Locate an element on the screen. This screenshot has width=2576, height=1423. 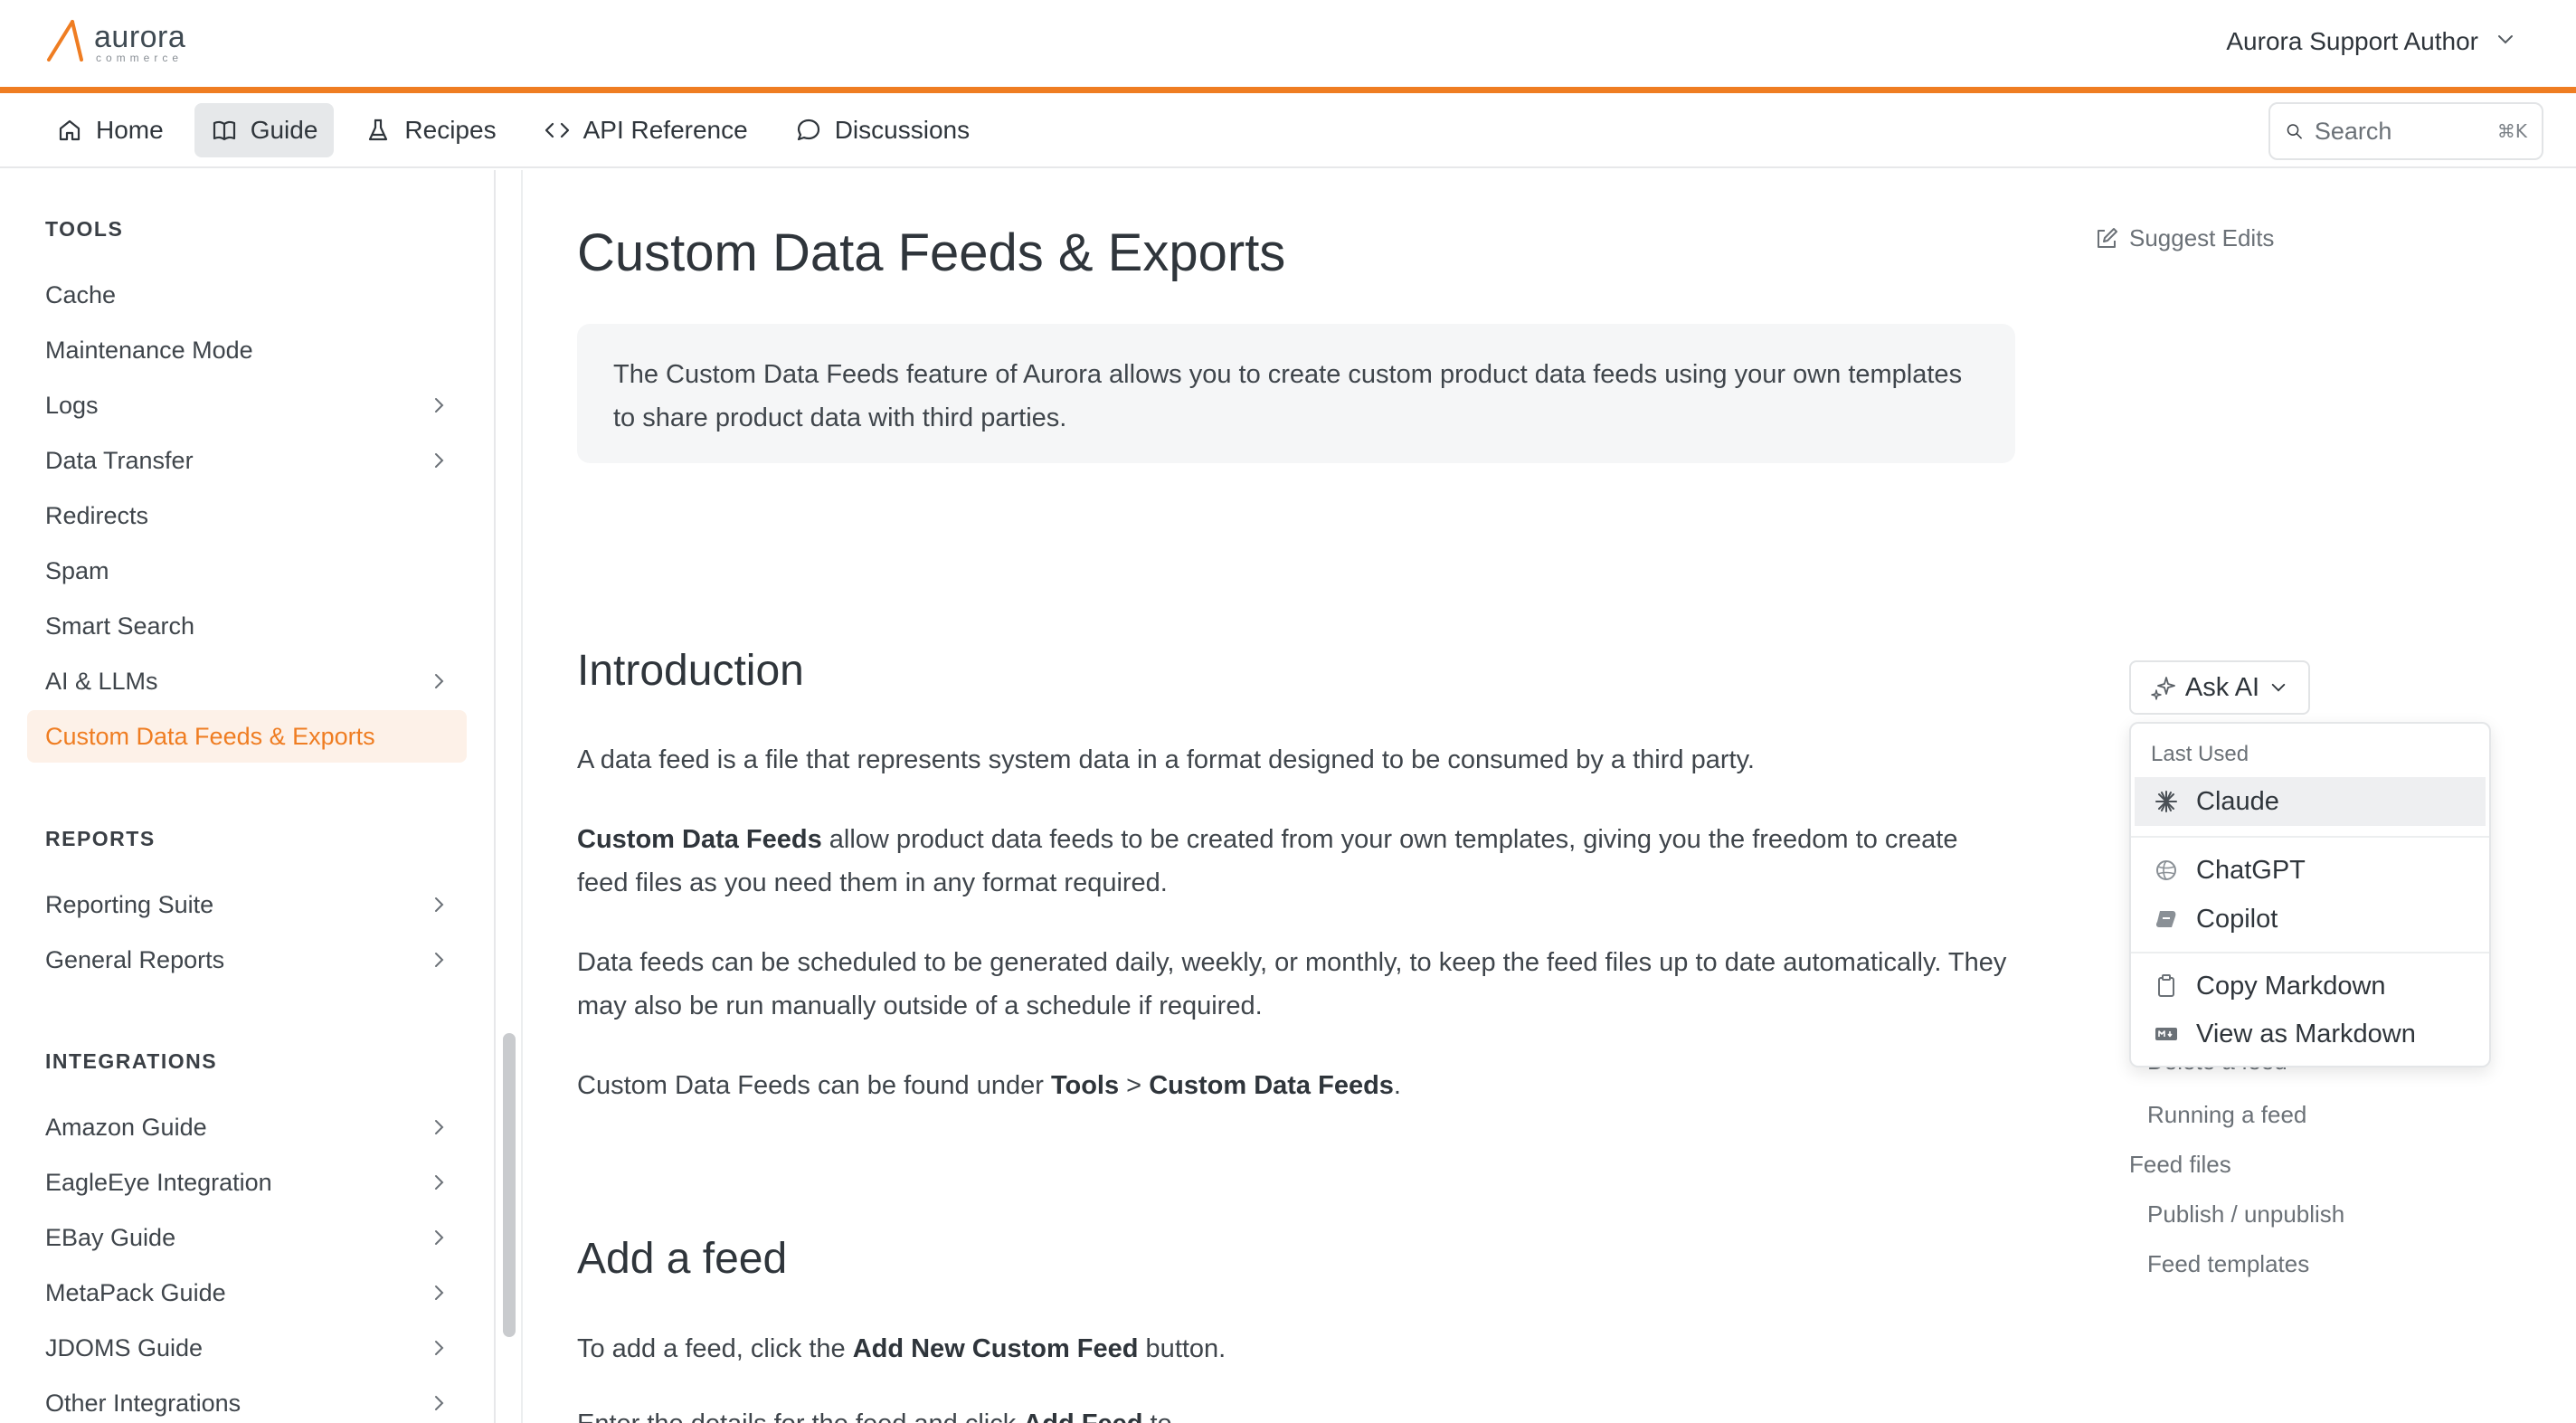
menu-item-chatgpt: ChatGPT is located at coordinates (2311, 870).